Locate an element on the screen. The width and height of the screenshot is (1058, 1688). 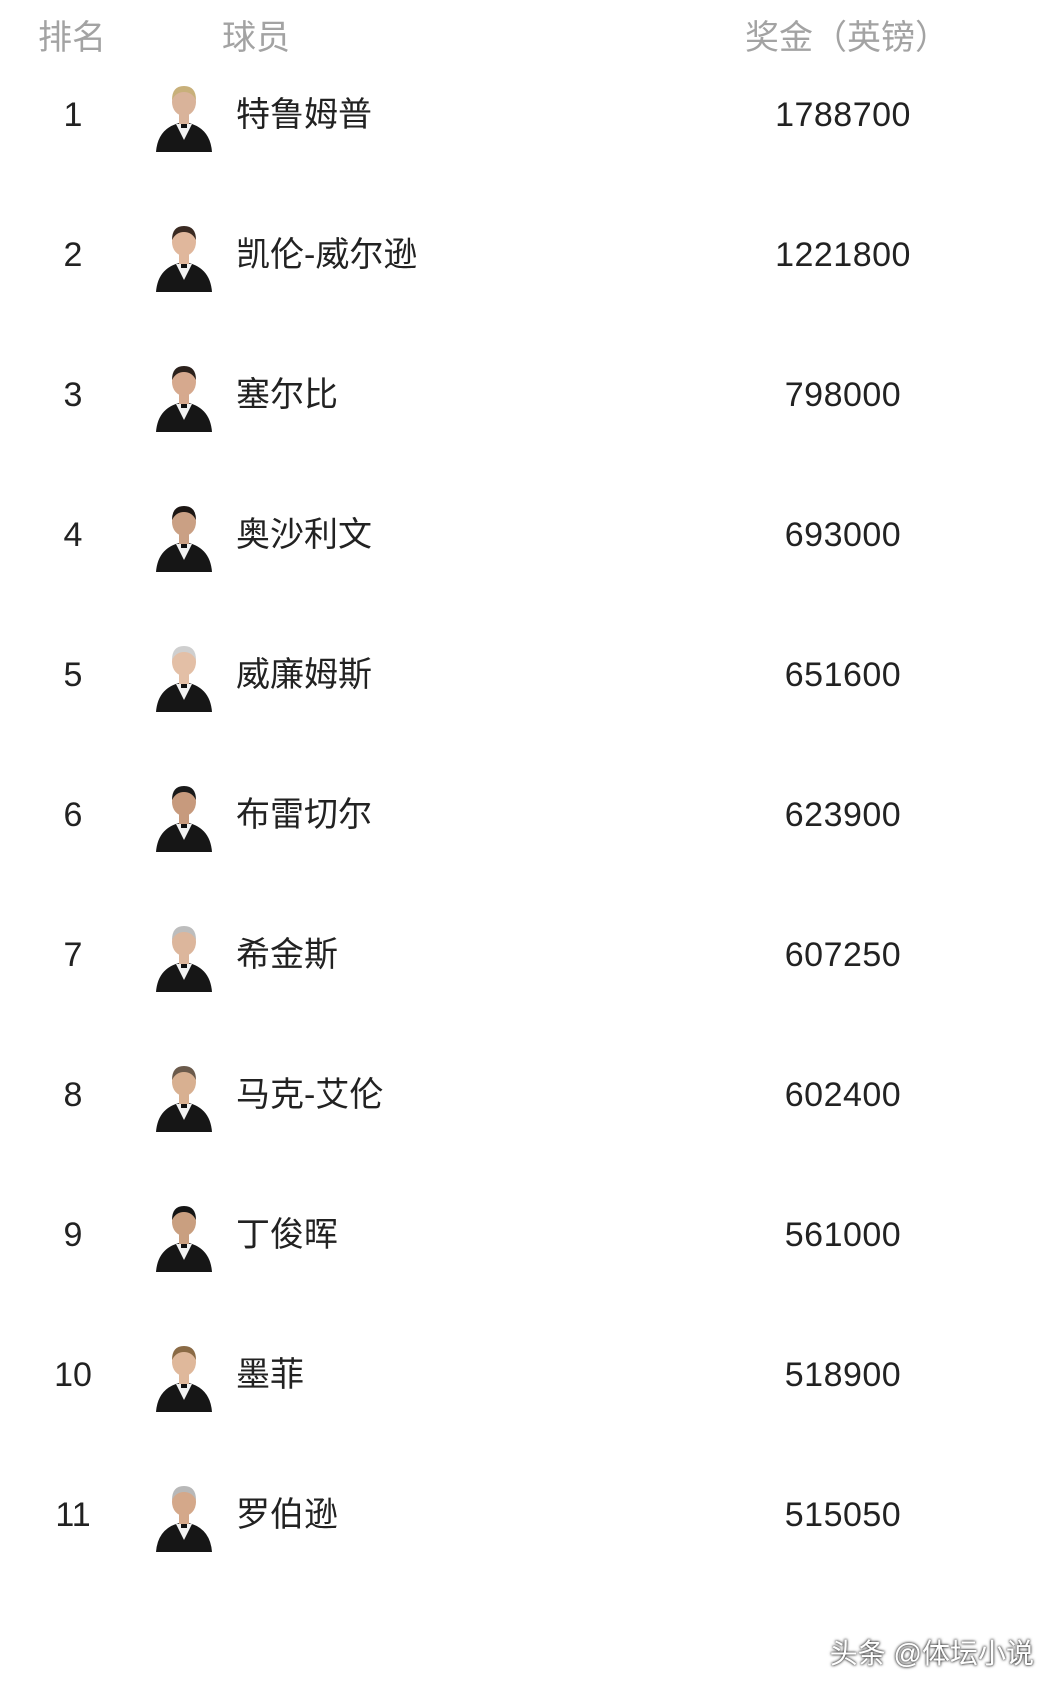
rank-number: 3 is located at coordinates (73, 395).